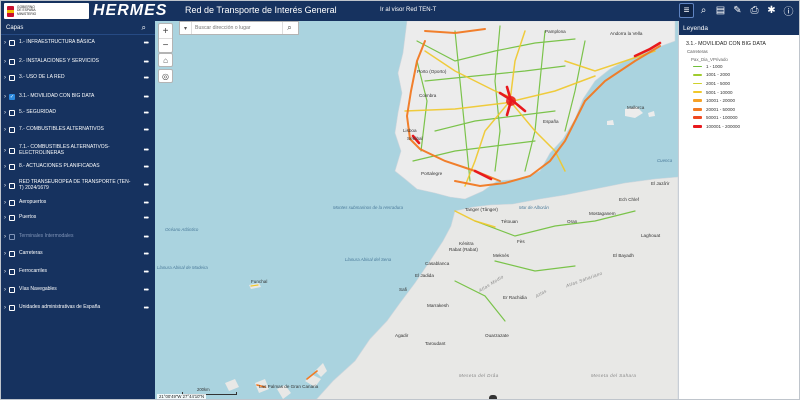 This screenshot has width=800, height=400. I want to click on layer-row: › 3.- USO DE LA RED •••, so click(78, 78).